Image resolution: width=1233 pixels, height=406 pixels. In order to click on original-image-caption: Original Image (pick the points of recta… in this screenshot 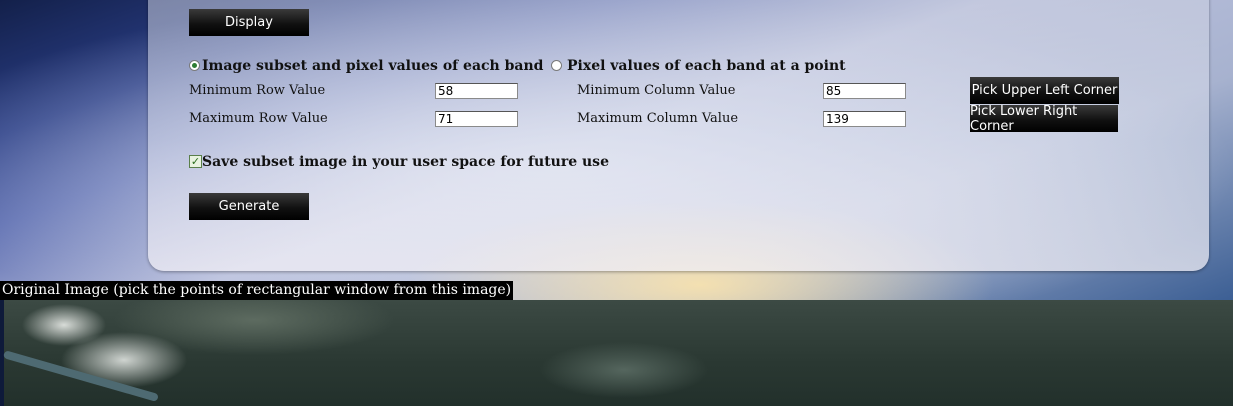, I will do `click(257, 290)`.